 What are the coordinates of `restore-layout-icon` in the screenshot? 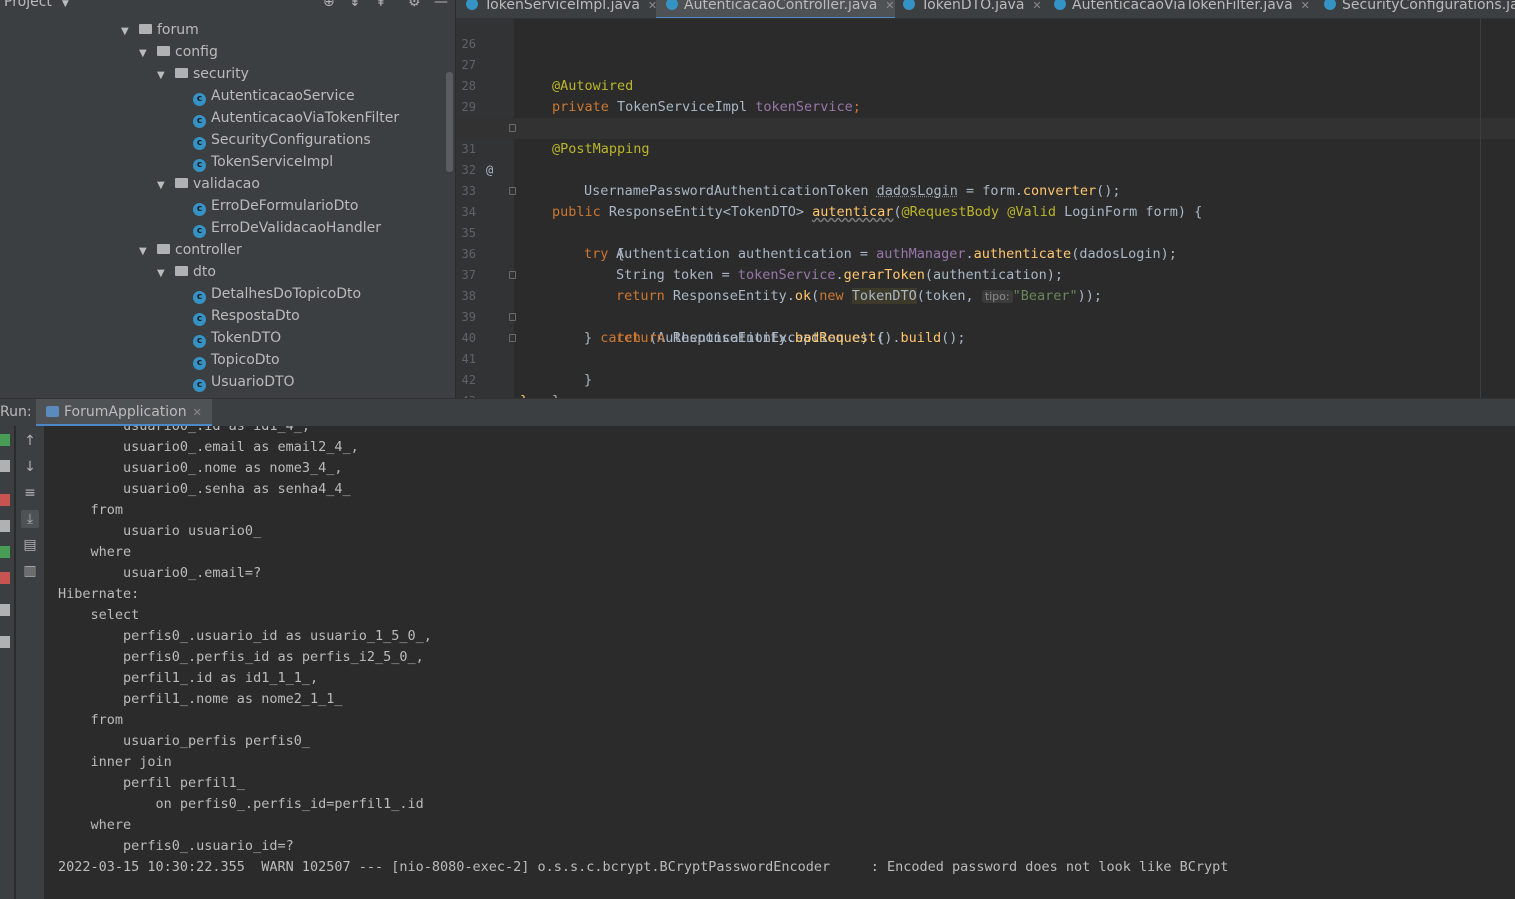 It's located at (5, 552).